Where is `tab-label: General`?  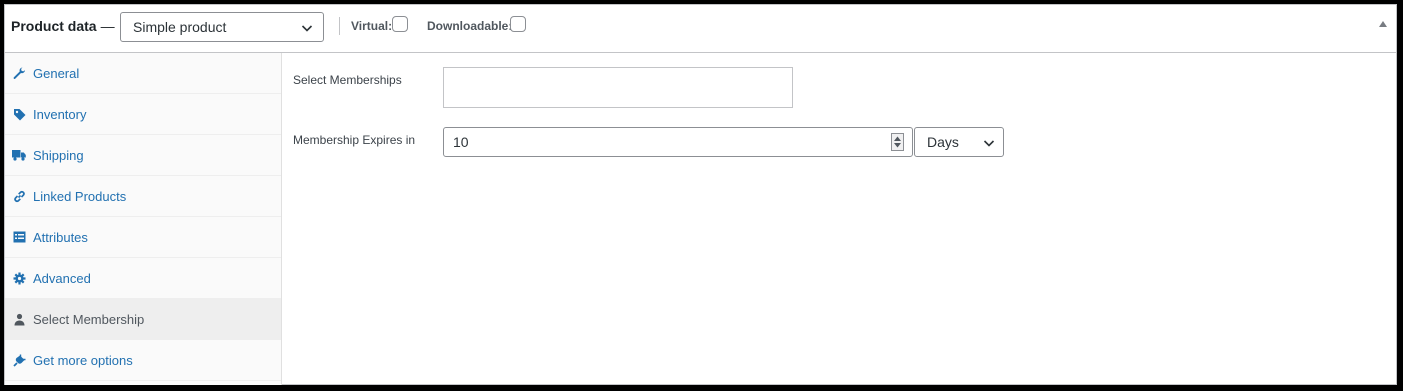 tab-label: General is located at coordinates (56, 73).